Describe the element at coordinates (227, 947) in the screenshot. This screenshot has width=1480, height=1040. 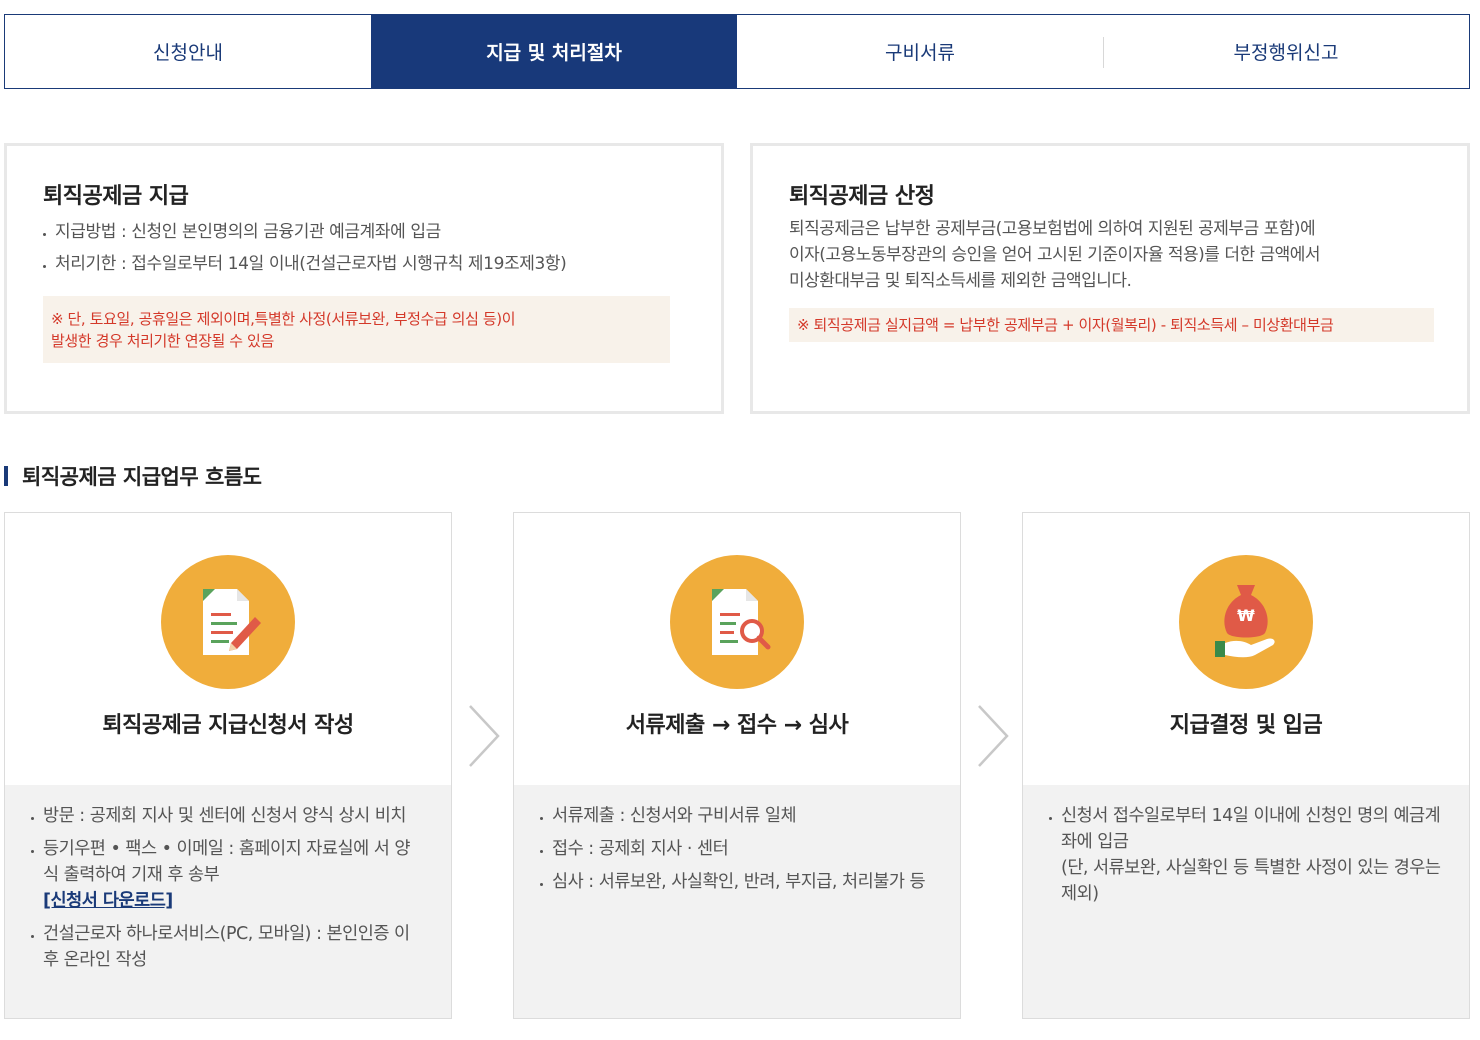
I see `list-item: 건설근로자 하나로서비스(PC, 모바일) : 본인인증 이후 온라인 작성` at that location.